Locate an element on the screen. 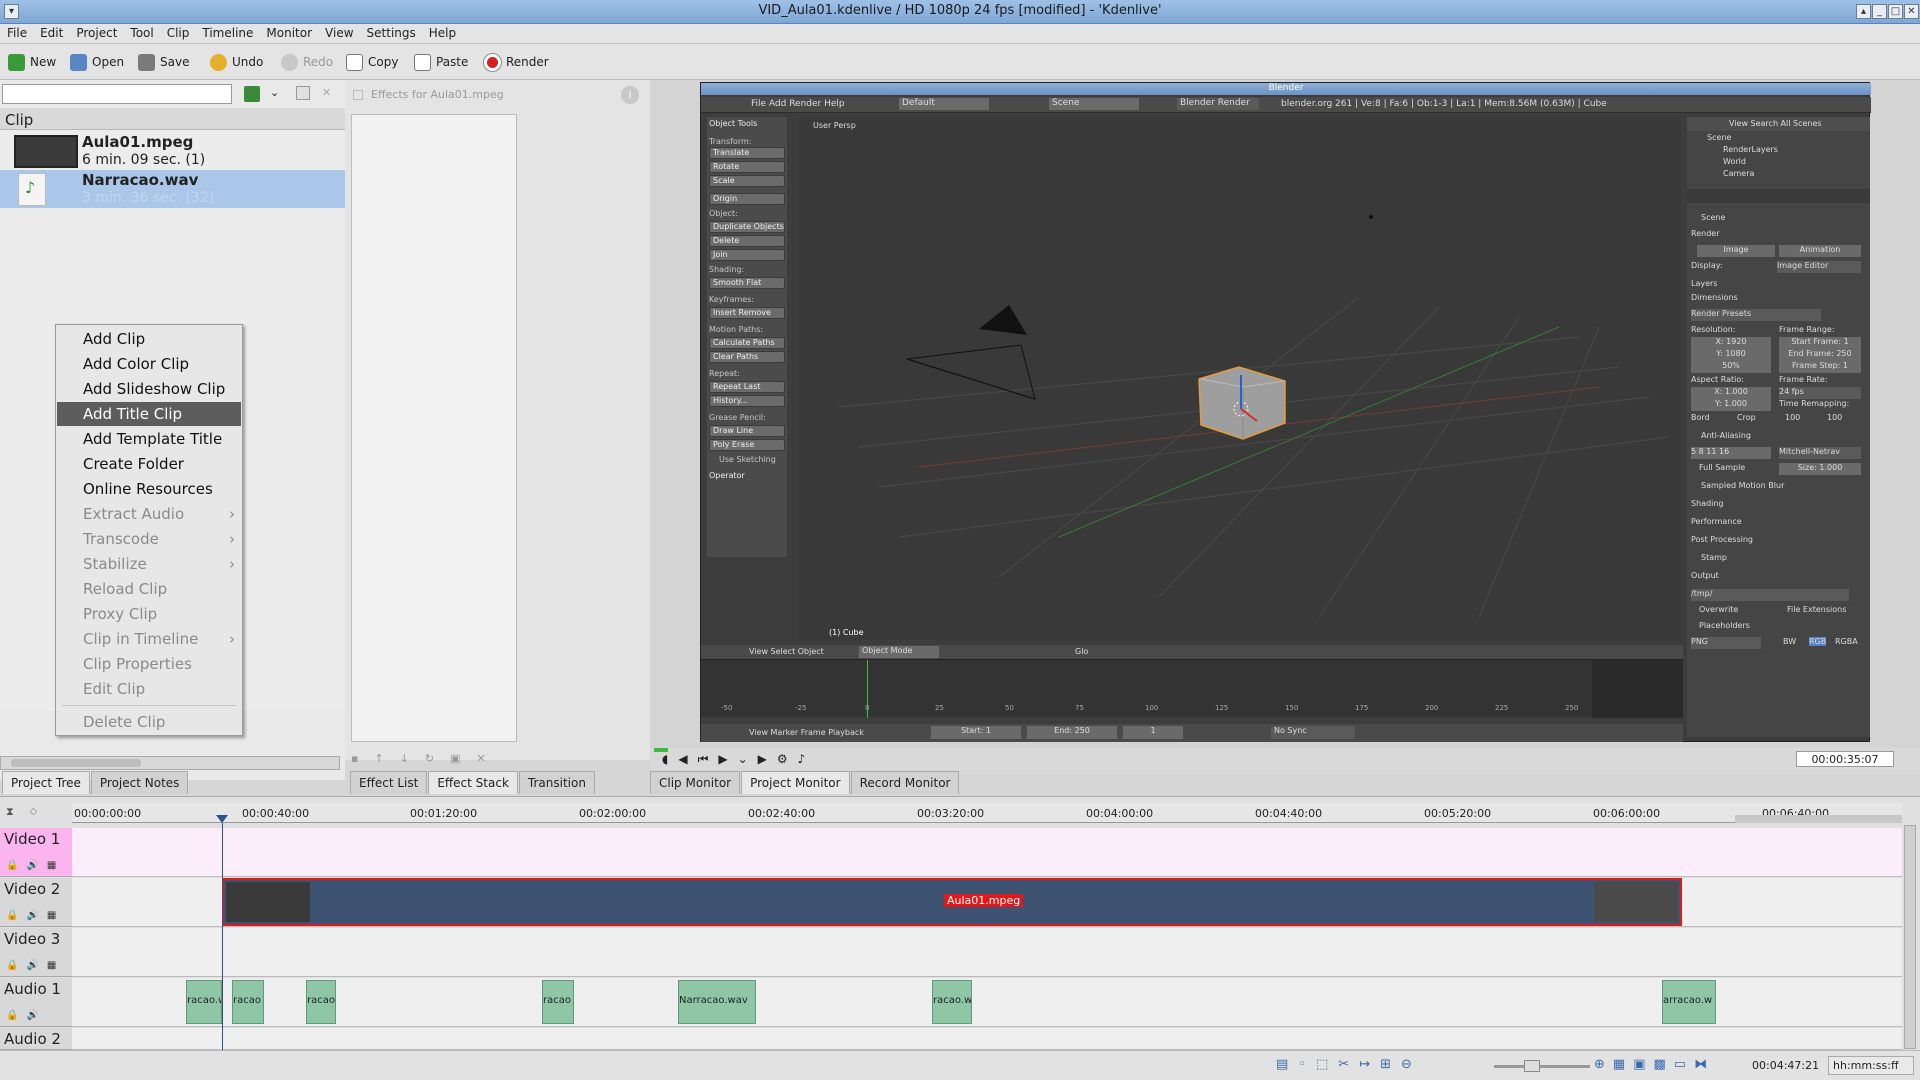 This screenshot has height=1080, width=1920. menu-monitor: Monitor is located at coordinates (288, 32).